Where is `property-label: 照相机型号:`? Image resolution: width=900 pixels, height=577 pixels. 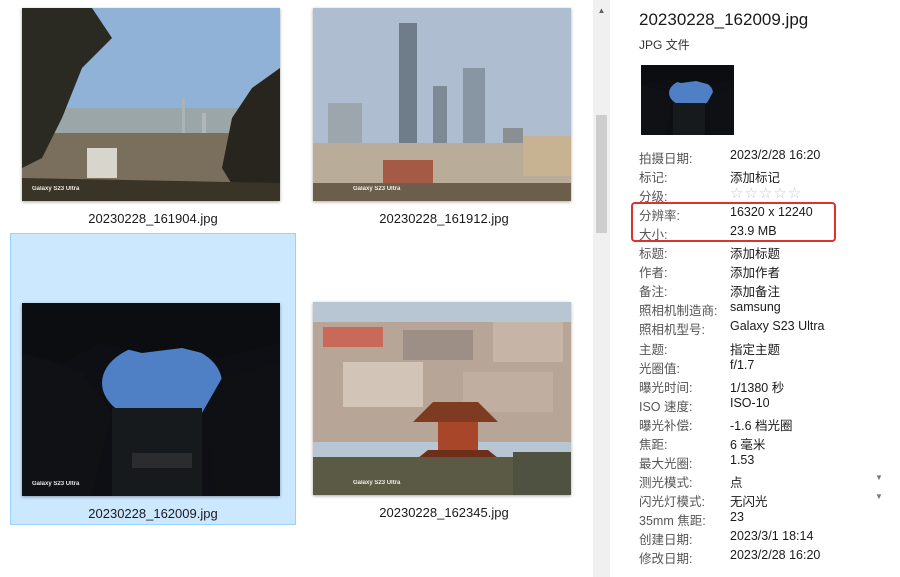 property-label: 照相机型号: is located at coordinates (672, 330).